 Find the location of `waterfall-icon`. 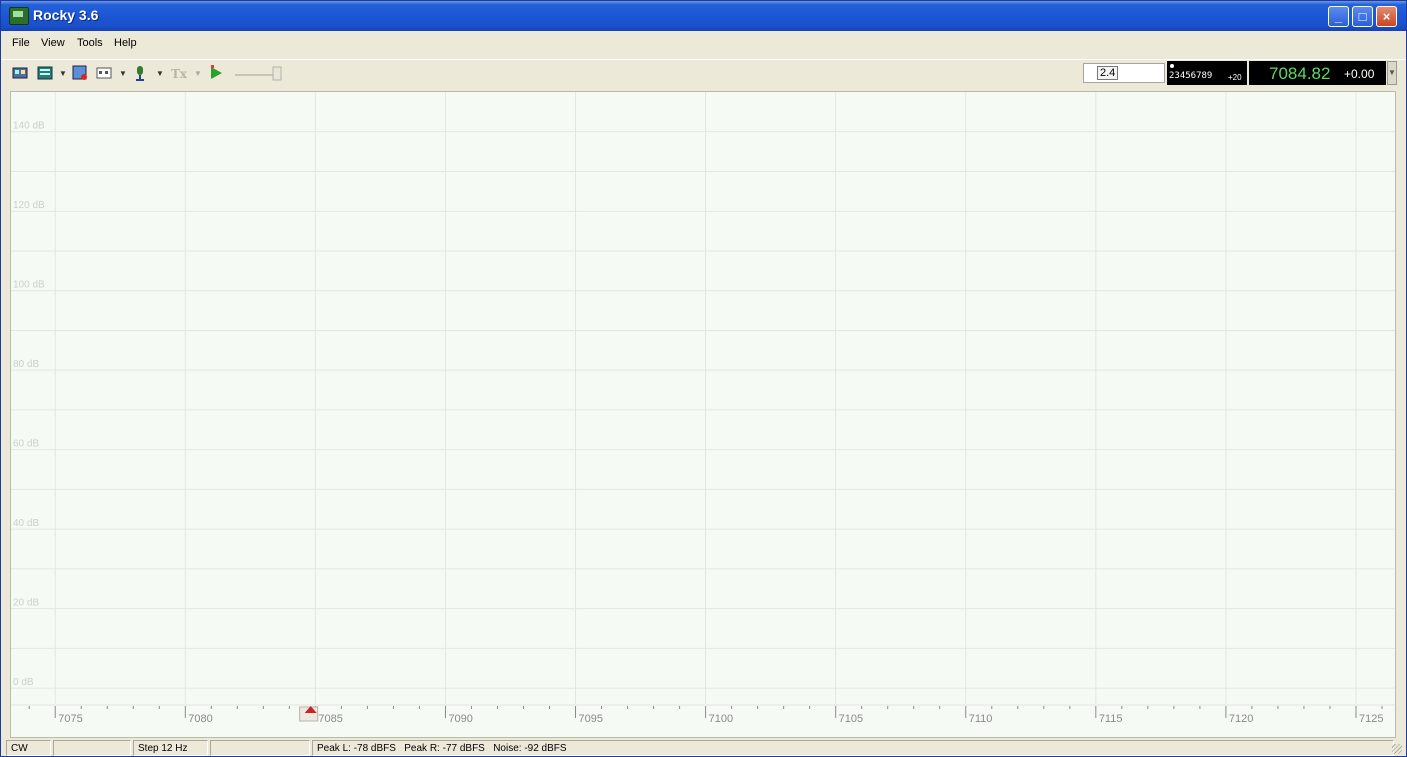

waterfall-icon is located at coordinates (80, 73).